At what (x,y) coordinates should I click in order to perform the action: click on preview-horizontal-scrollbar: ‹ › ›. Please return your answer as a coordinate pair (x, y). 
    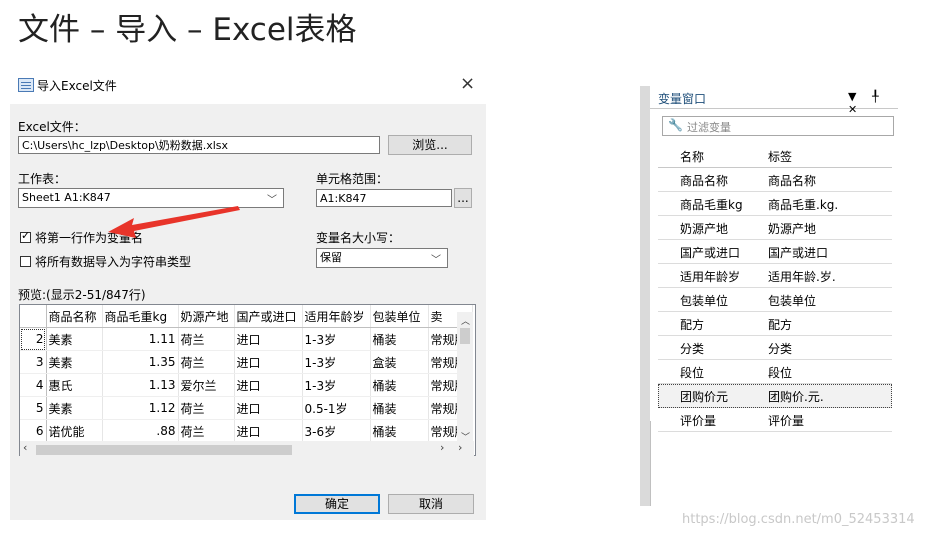
    Looking at the image, I should click on (247, 449).